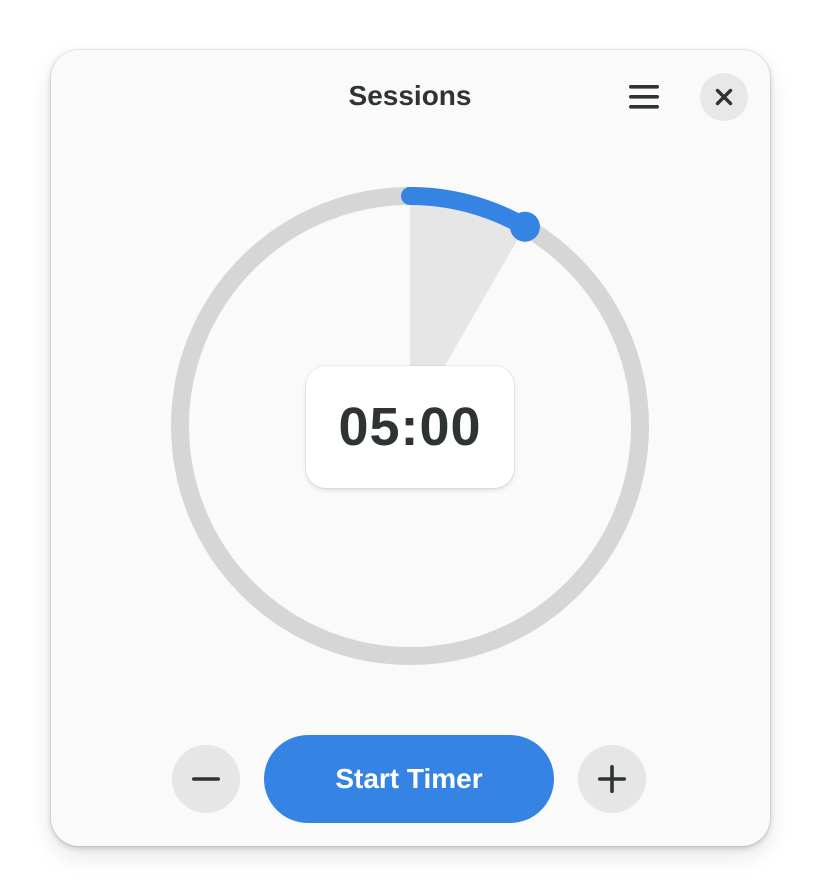  I want to click on minus-icon, so click(206, 779).